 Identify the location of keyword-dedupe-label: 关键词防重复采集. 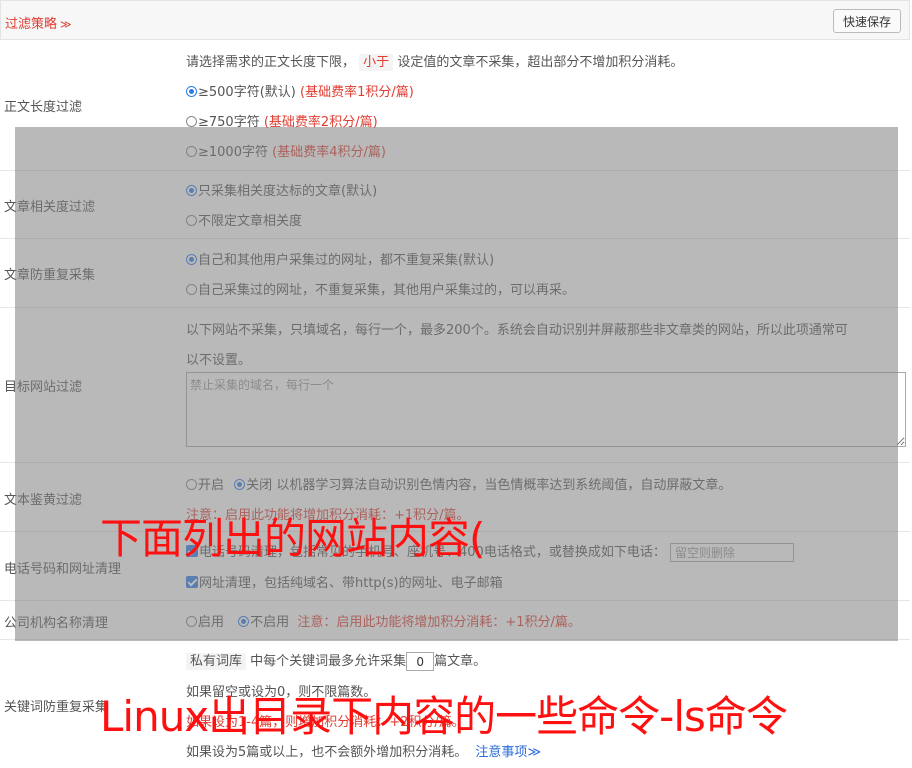
(56, 707).